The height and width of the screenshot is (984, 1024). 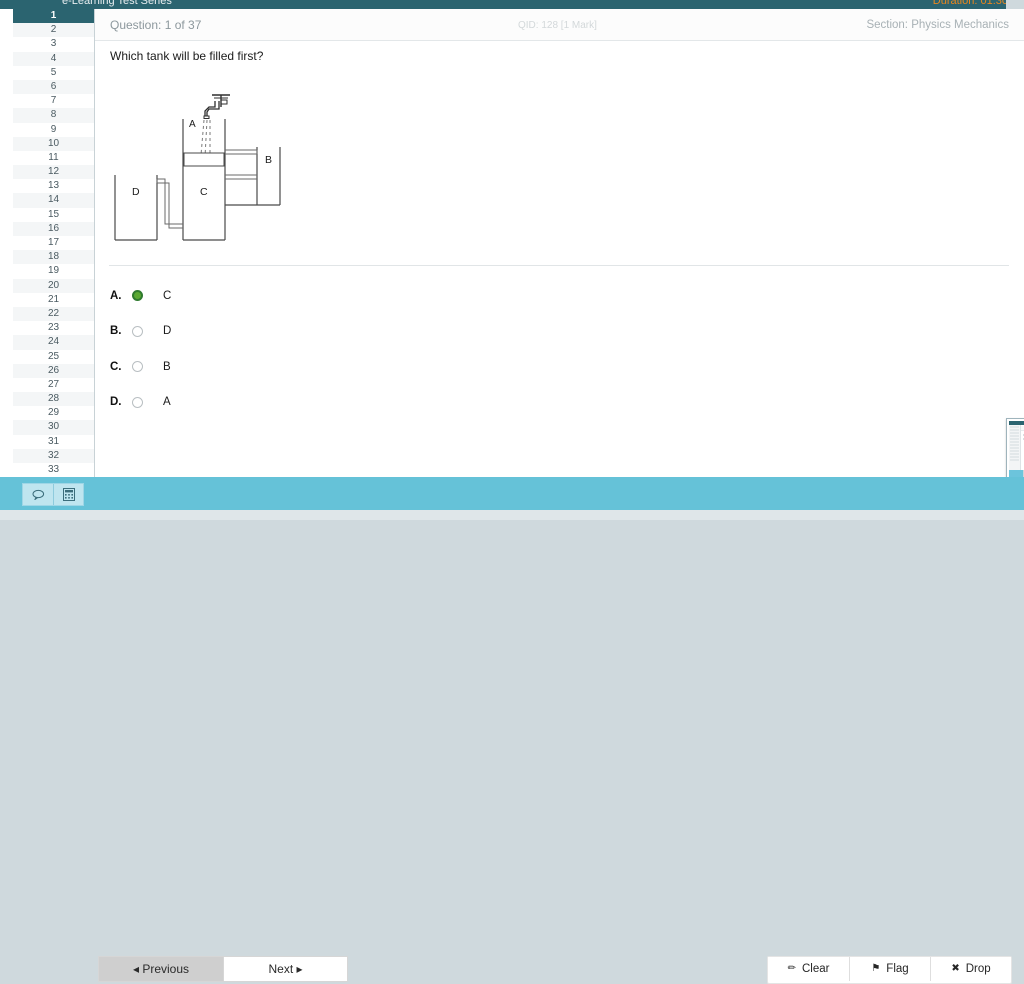 I want to click on top-app-bar: e-Learning Test Series Duration: 01:30, so click(x=512, y=4).